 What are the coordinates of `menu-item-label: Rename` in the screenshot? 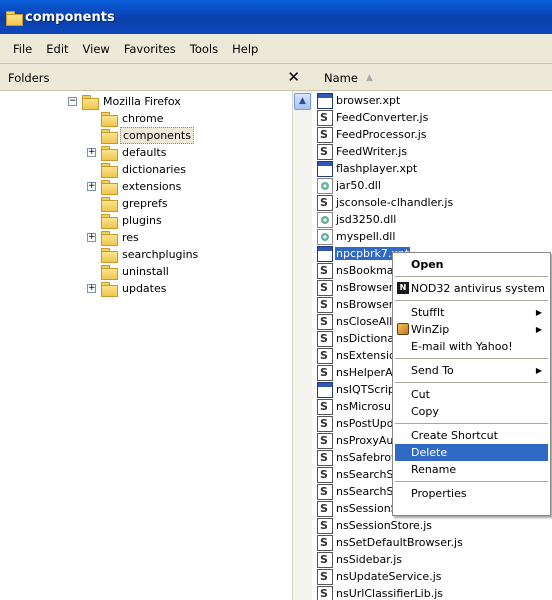 It's located at (434, 469).